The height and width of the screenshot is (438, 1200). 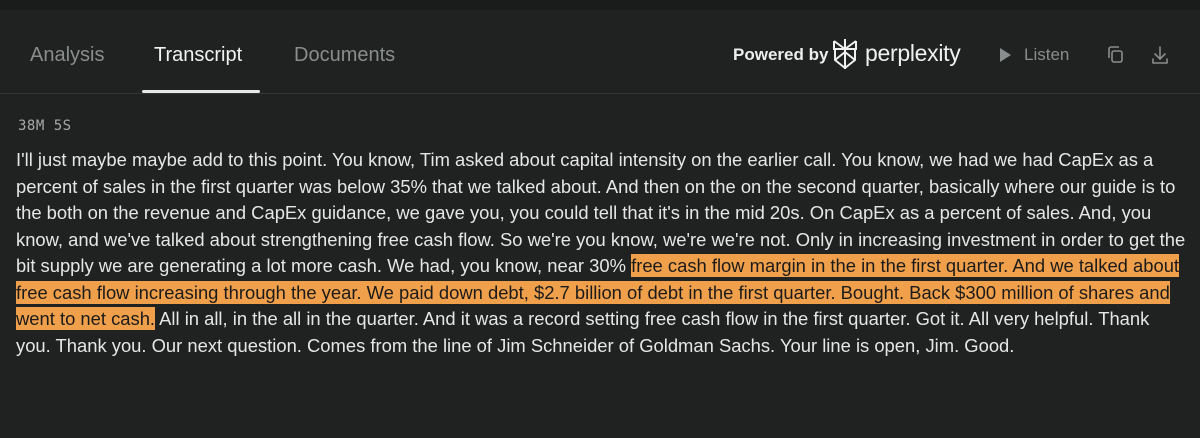 What do you see at coordinates (1116, 55) in the screenshot?
I see `copy-icon` at bounding box center [1116, 55].